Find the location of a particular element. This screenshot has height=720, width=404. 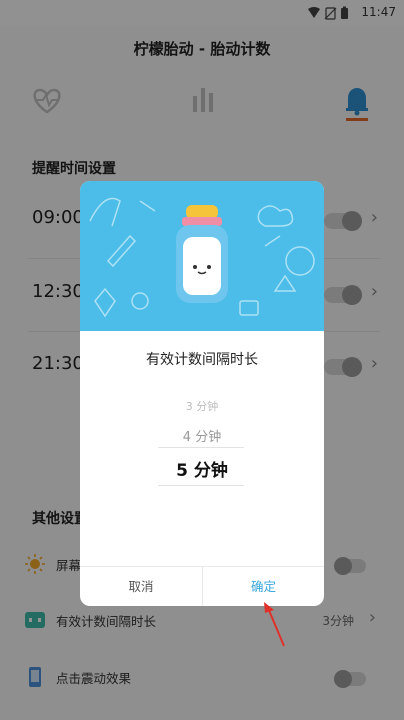

number-picker: 3 分钟 4 分钟 5 分钟 is located at coordinates (202, 441).